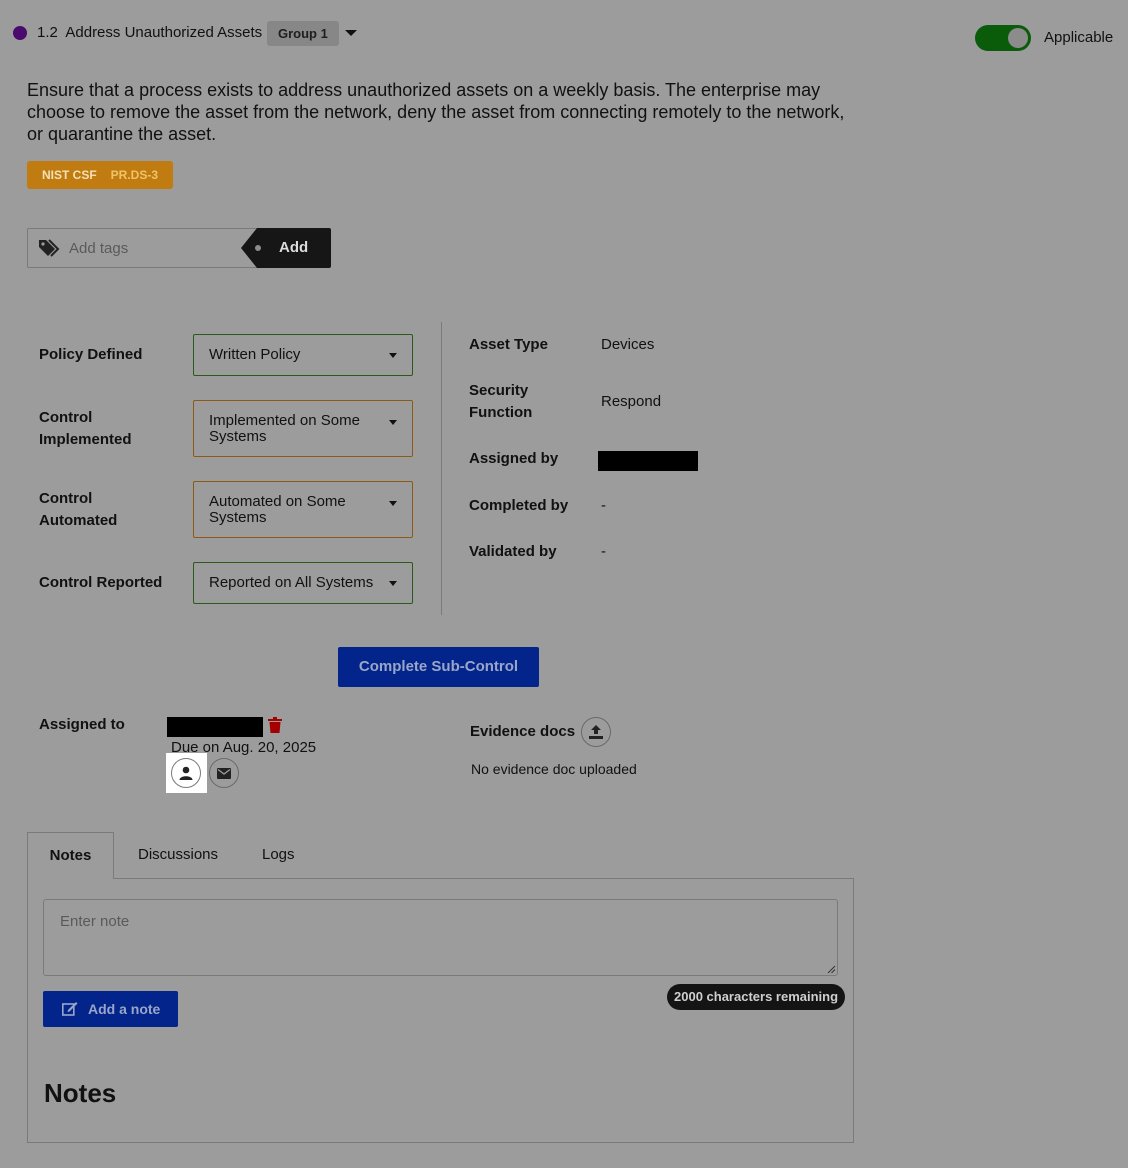 The width and height of the screenshot is (1128, 1168). What do you see at coordinates (258, 248) in the screenshot?
I see `tag-hole` at bounding box center [258, 248].